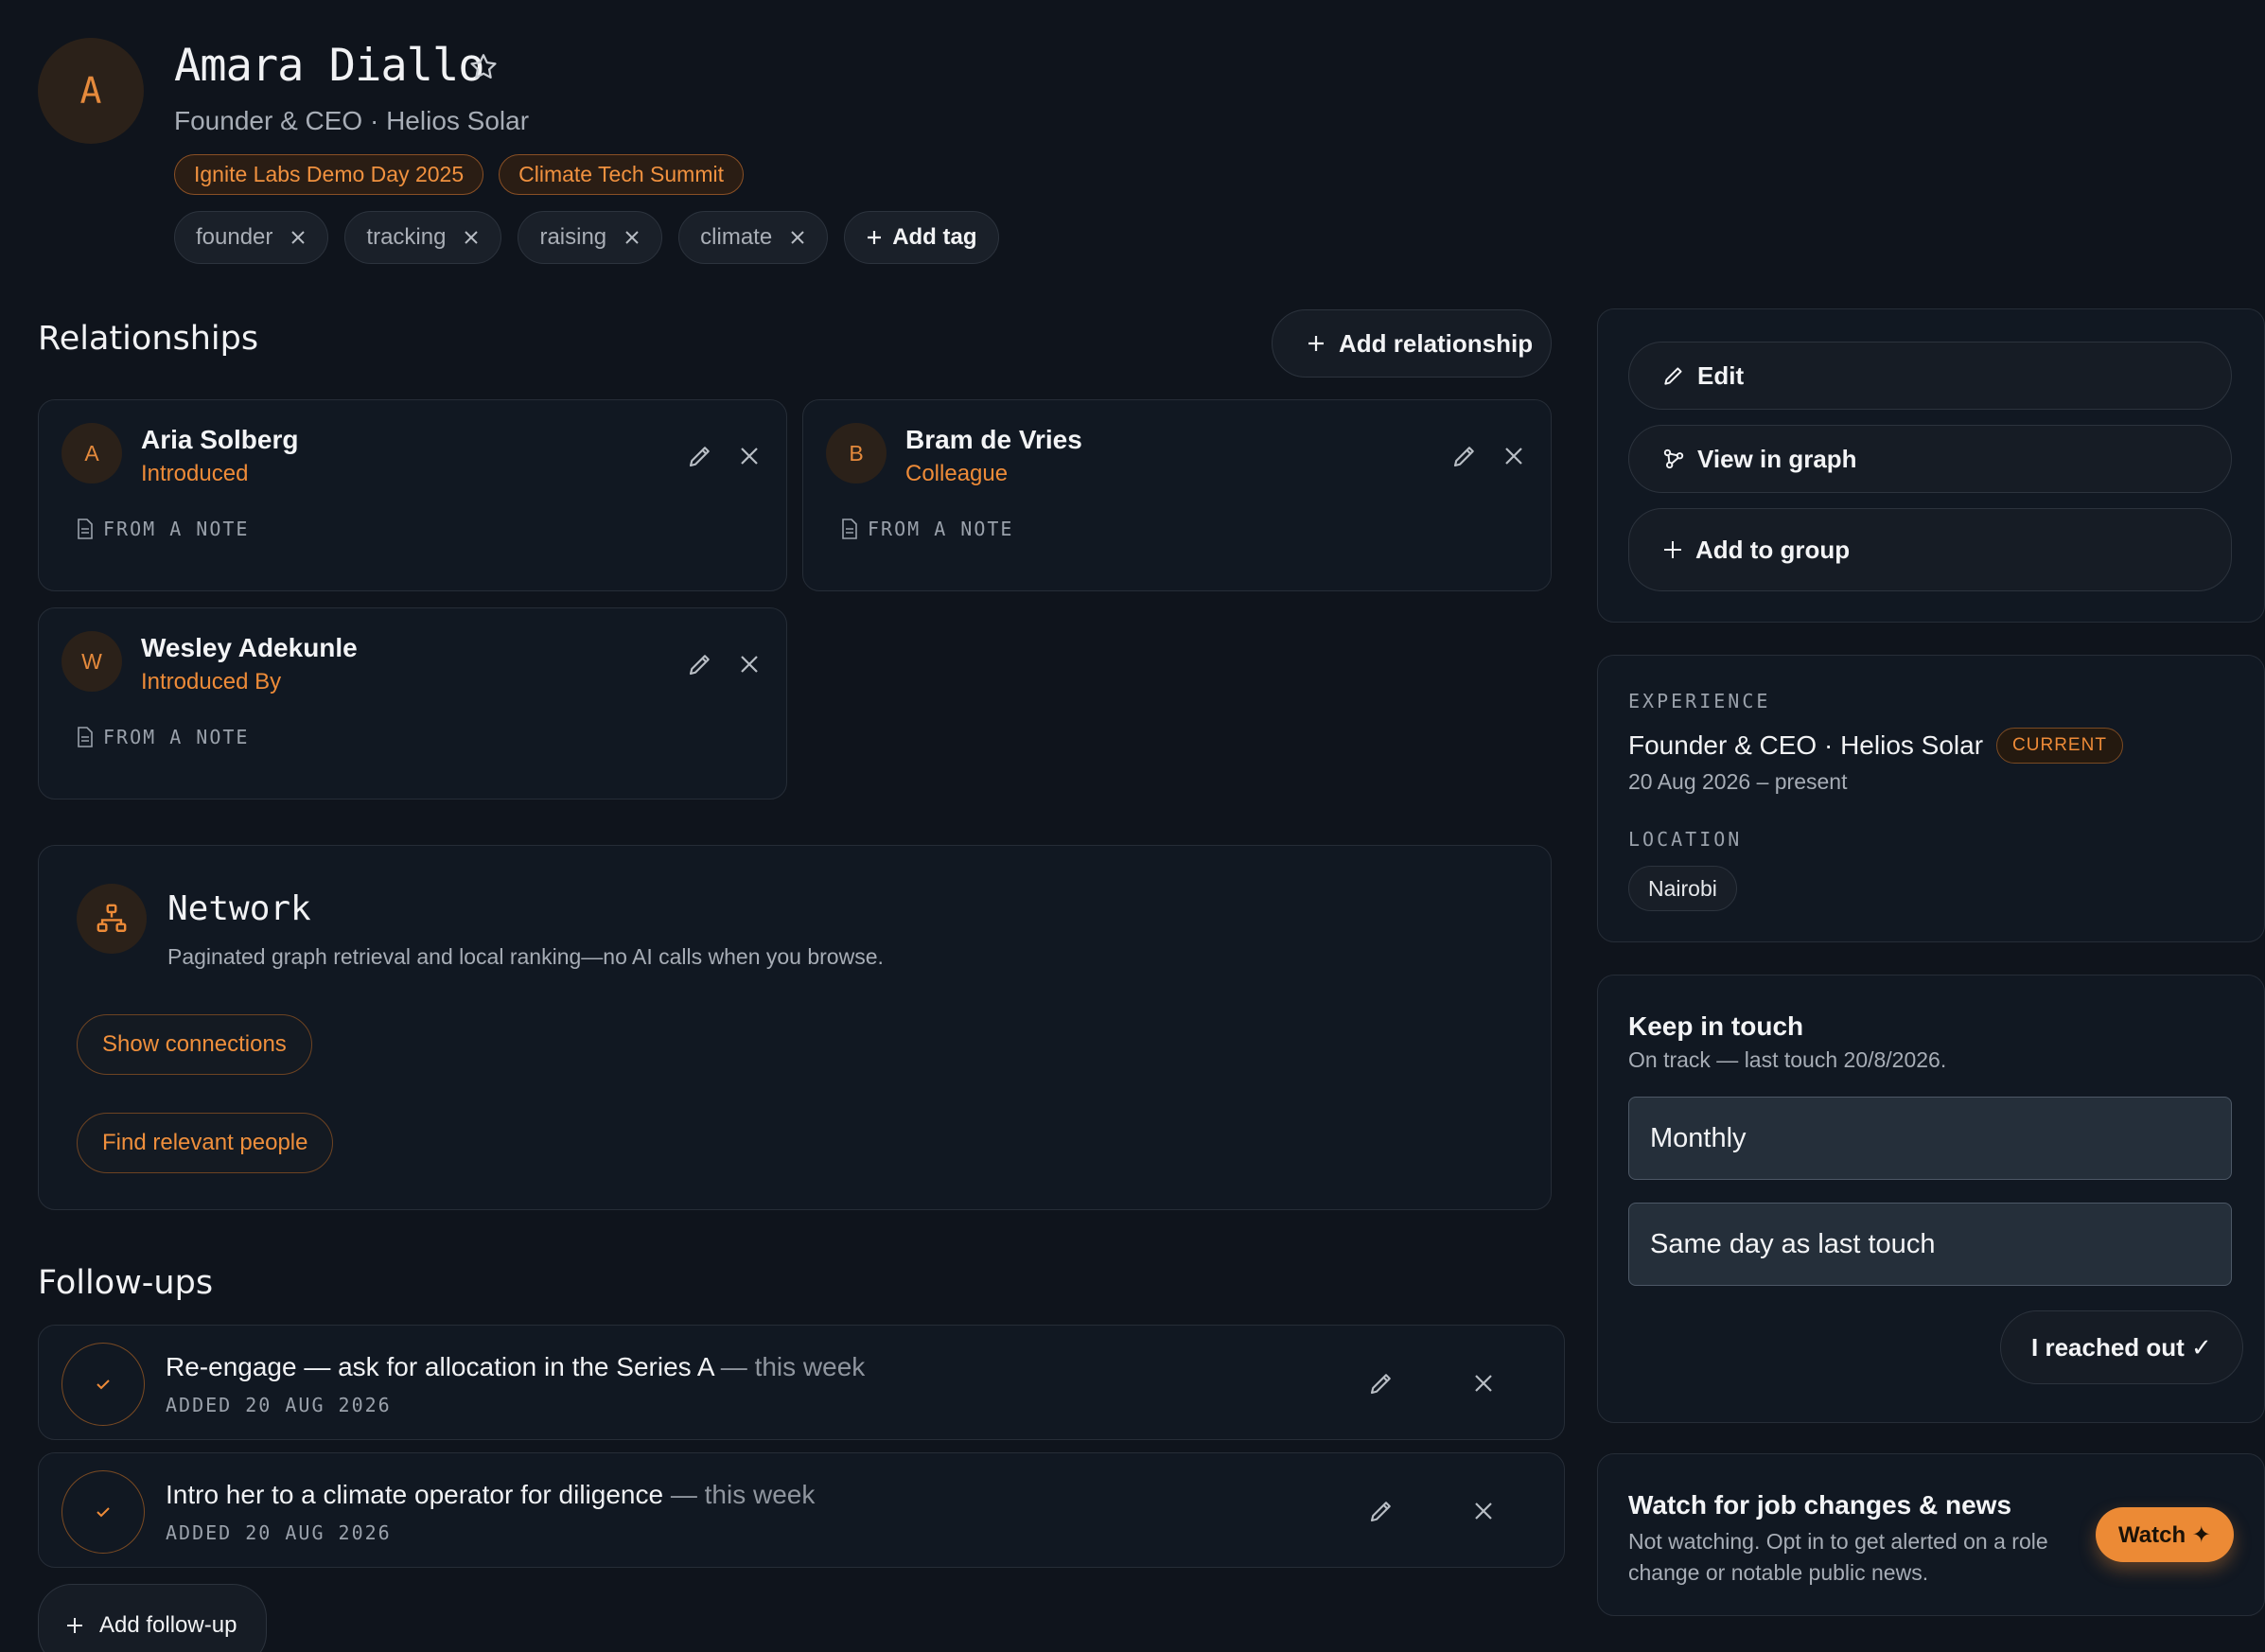  What do you see at coordinates (406, 237) in the screenshot?
I see `tag-label: tracking` at bounding box center [406, 237].